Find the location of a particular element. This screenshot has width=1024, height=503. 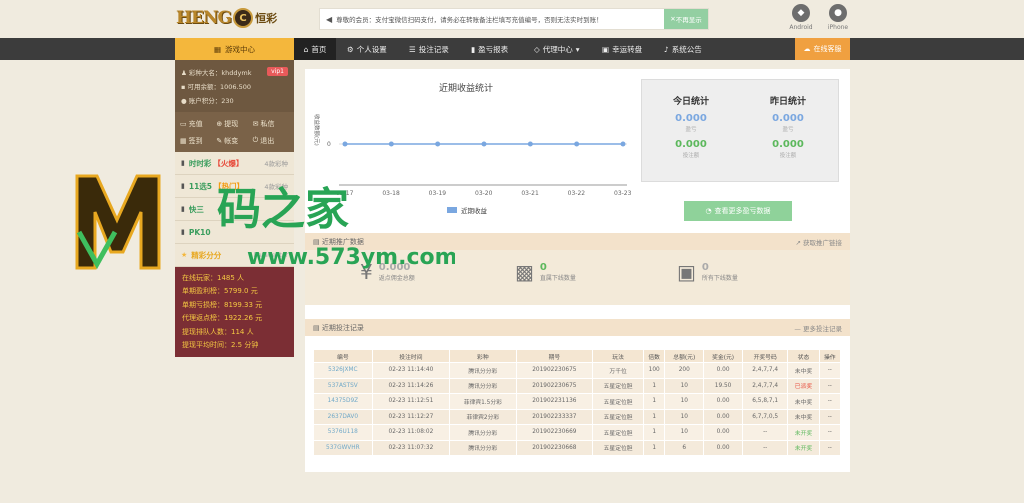

promo-stats: ¥ 0.000 返点佣金总额 ▩ 0 直属下线数量 ▣ 0 所有下线数量 is located at coordinates (577, 277).